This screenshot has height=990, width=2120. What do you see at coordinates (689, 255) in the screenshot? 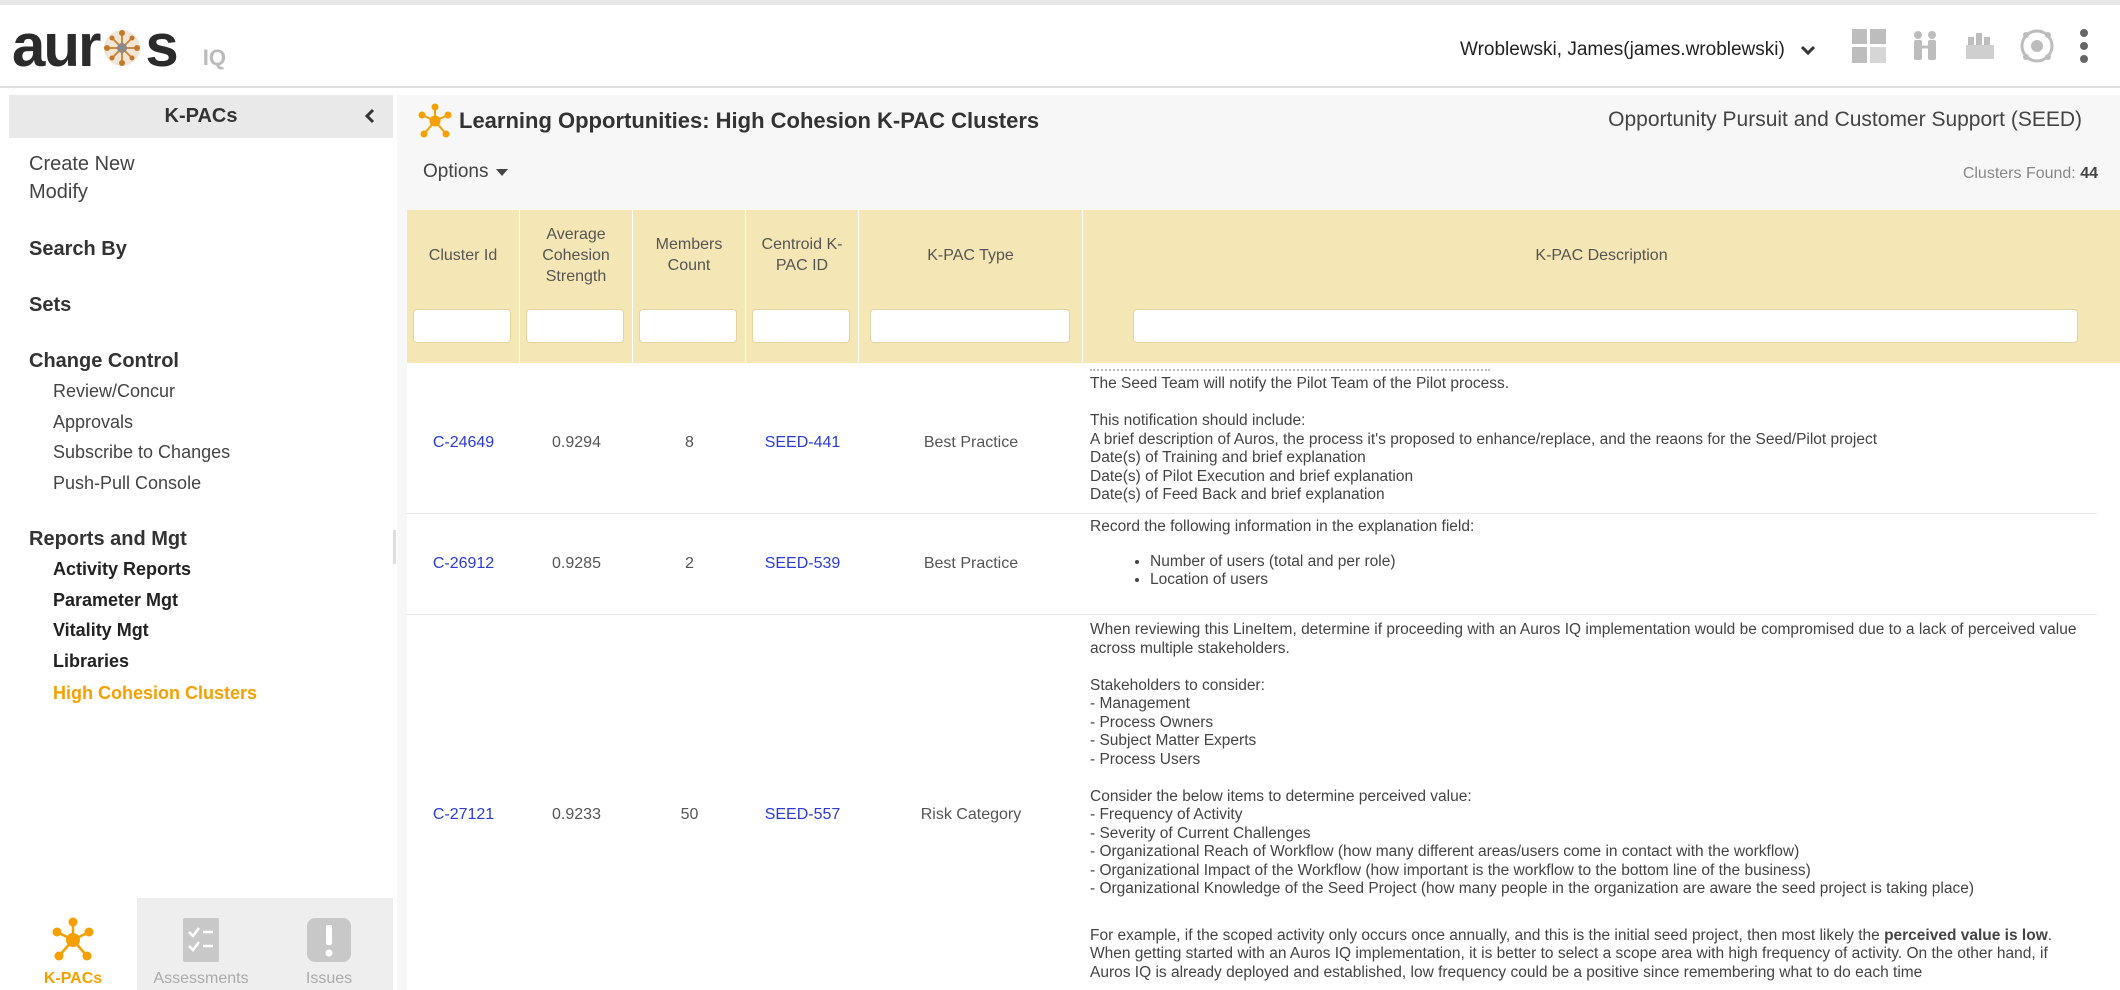
I see `col-members-label: Members Count` at bounding box center [689, 255].